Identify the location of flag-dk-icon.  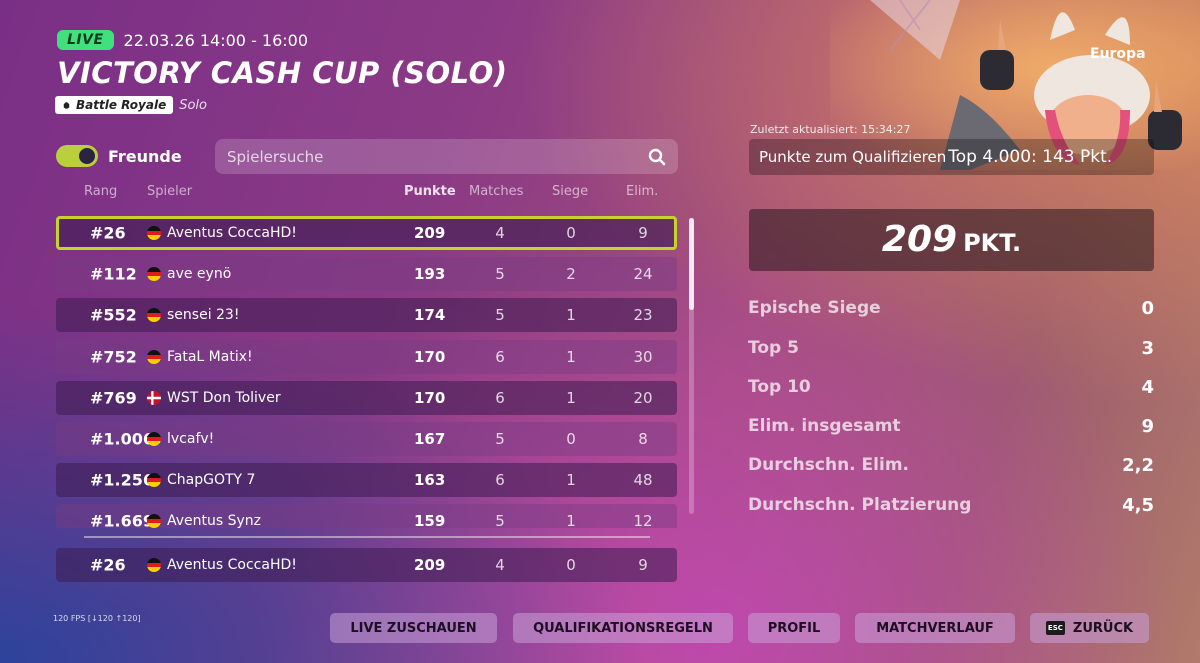
(154, 398).